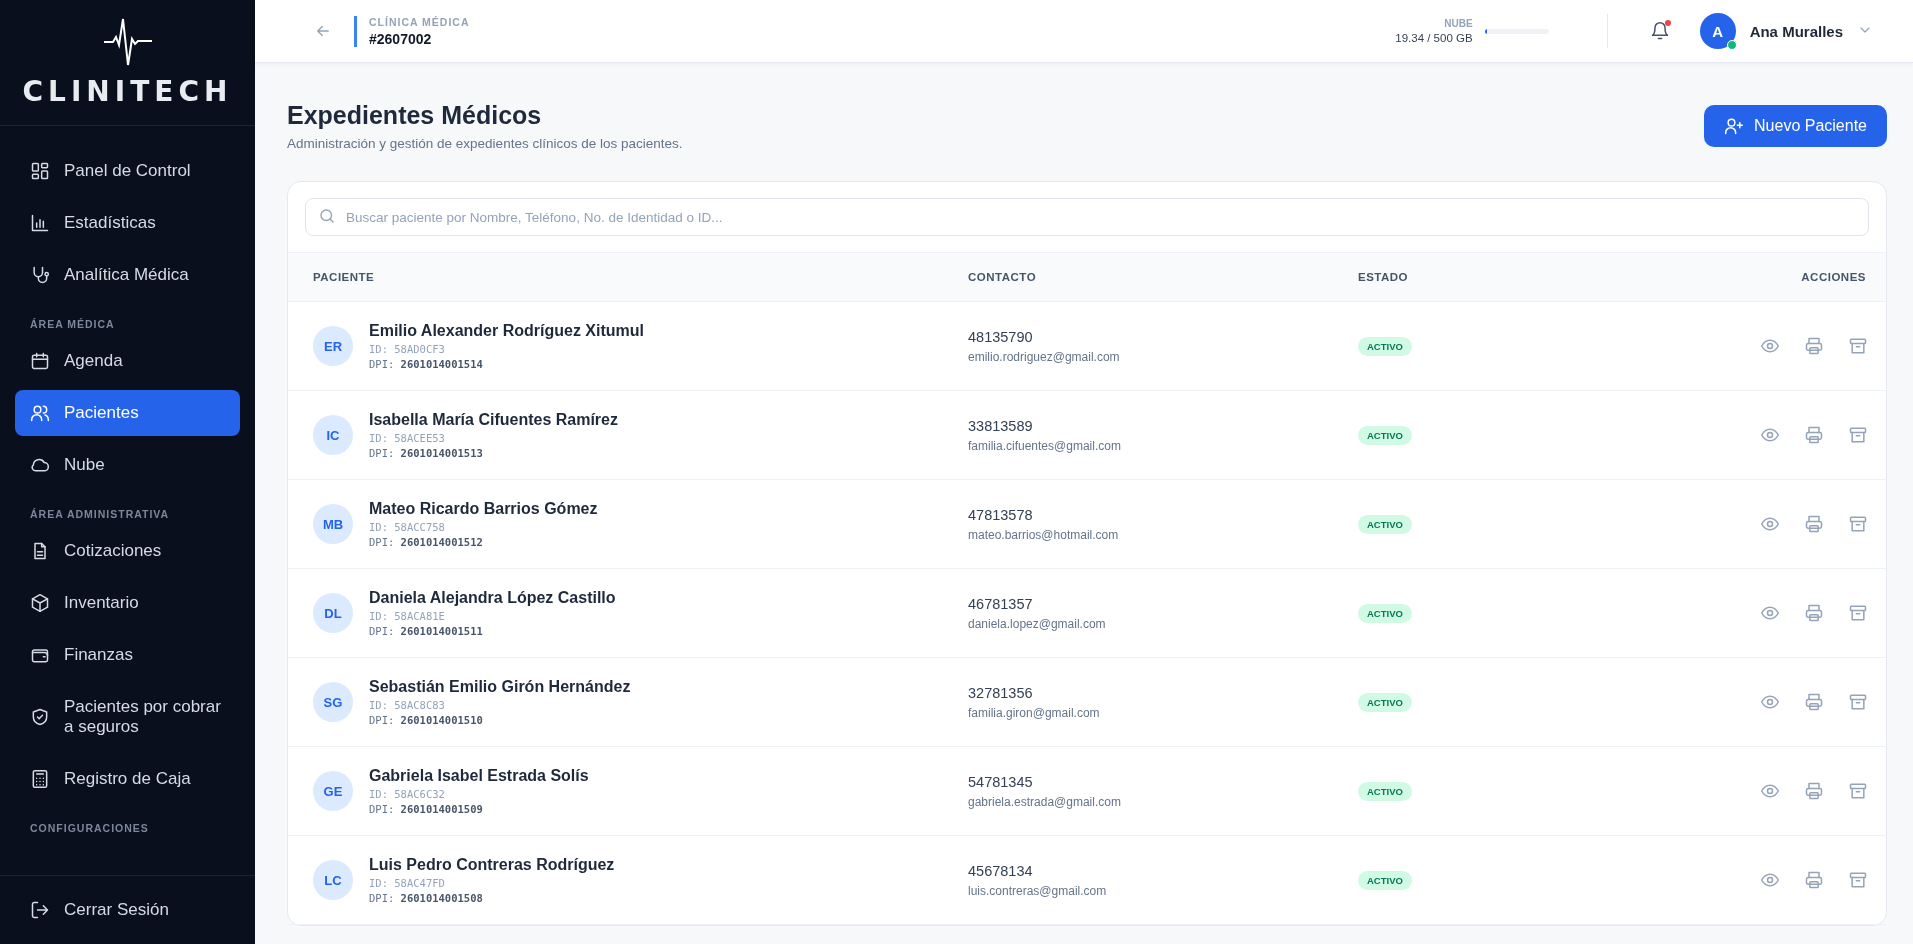 The height and width of the screenshot is (944, 1913). I want to click on patient-avatar: DL, so click(333, 613).